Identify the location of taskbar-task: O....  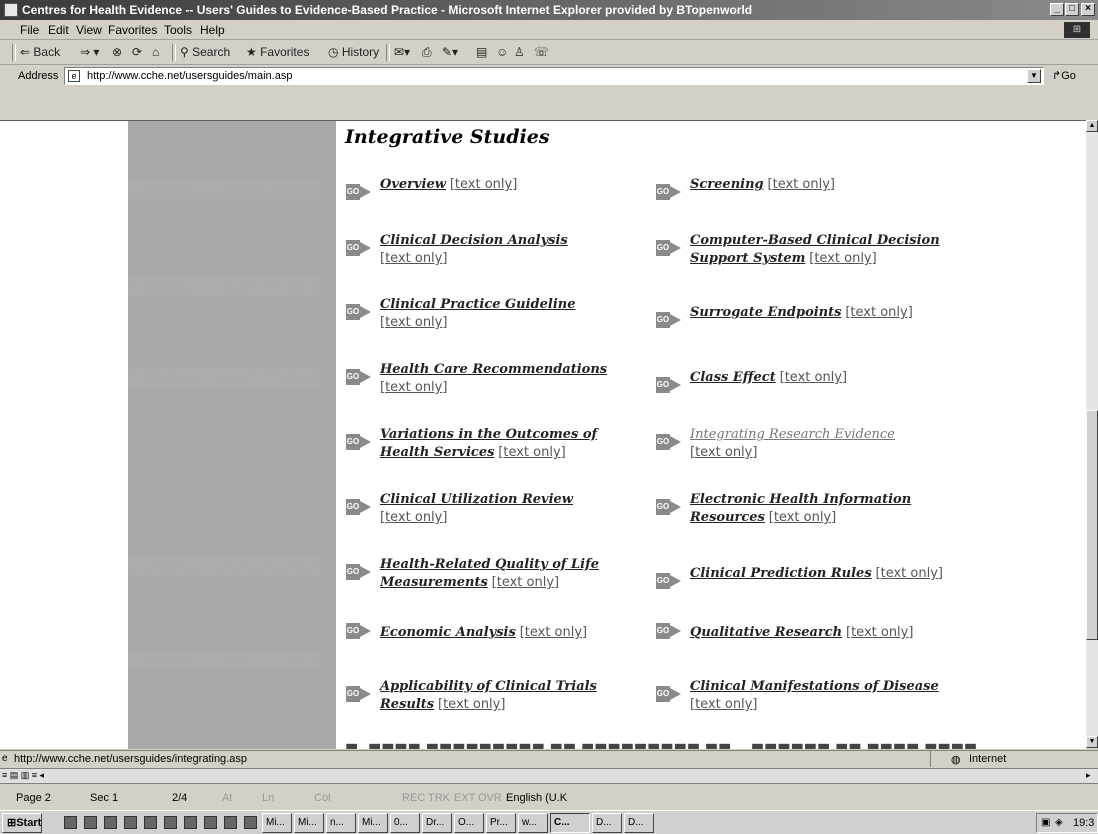
(469, 823).